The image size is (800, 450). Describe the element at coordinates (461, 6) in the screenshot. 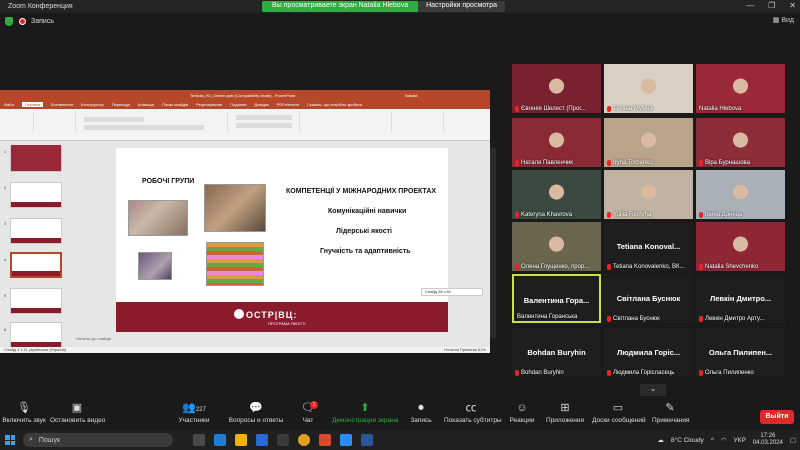

I see `view-settings-button: Настройки просмотра` at that location.